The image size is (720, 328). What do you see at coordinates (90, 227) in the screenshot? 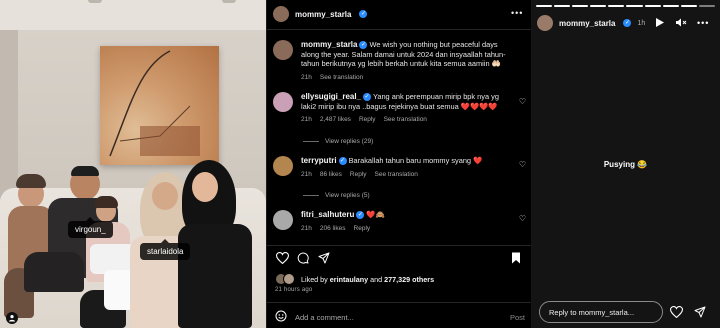
I see `user-tag: virgoun_` at bounding box center [90, 227].